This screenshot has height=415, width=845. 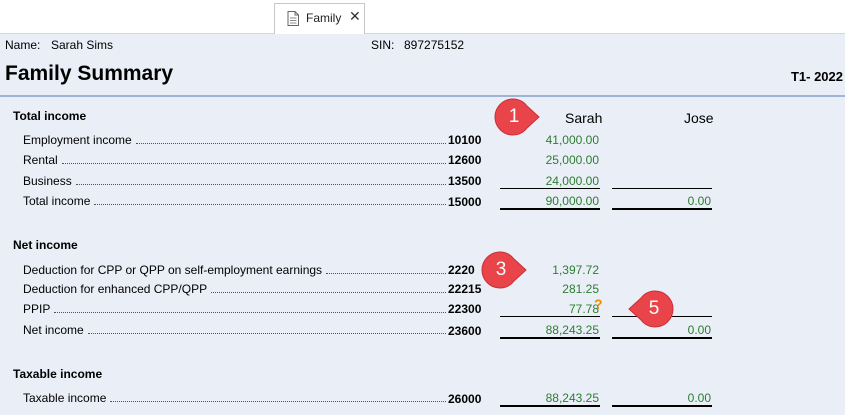 I want to click on row-label-ppip: PPIP, so click(x=235, y=309).